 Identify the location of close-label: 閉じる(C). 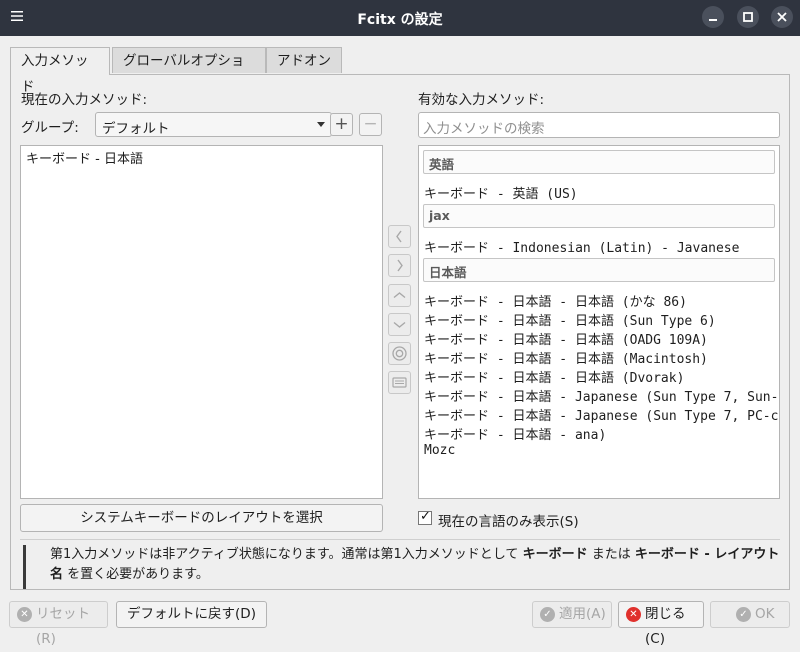
(665, 626).